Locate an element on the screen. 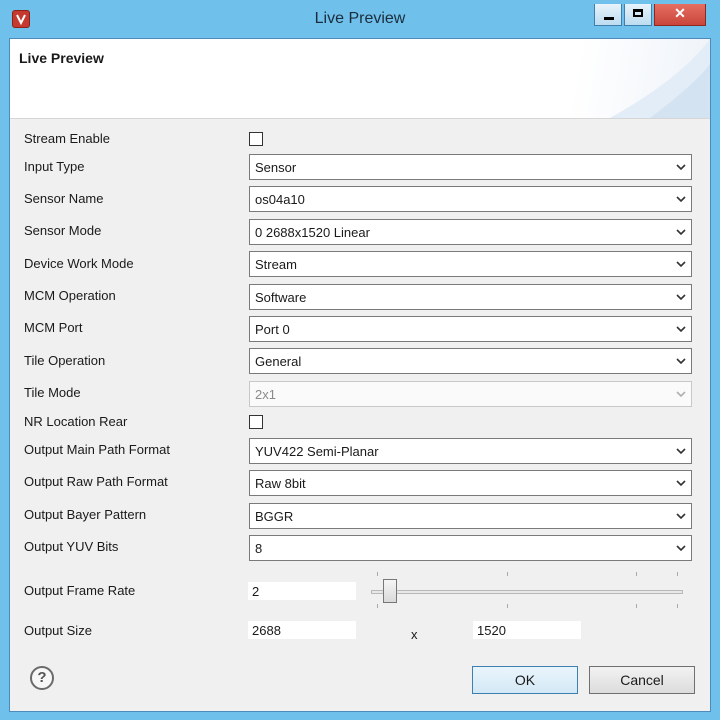 This screenshot has height=720, width=720. output-raw-path-format-value: Raw 8bit is located at coordinates (280, 483).